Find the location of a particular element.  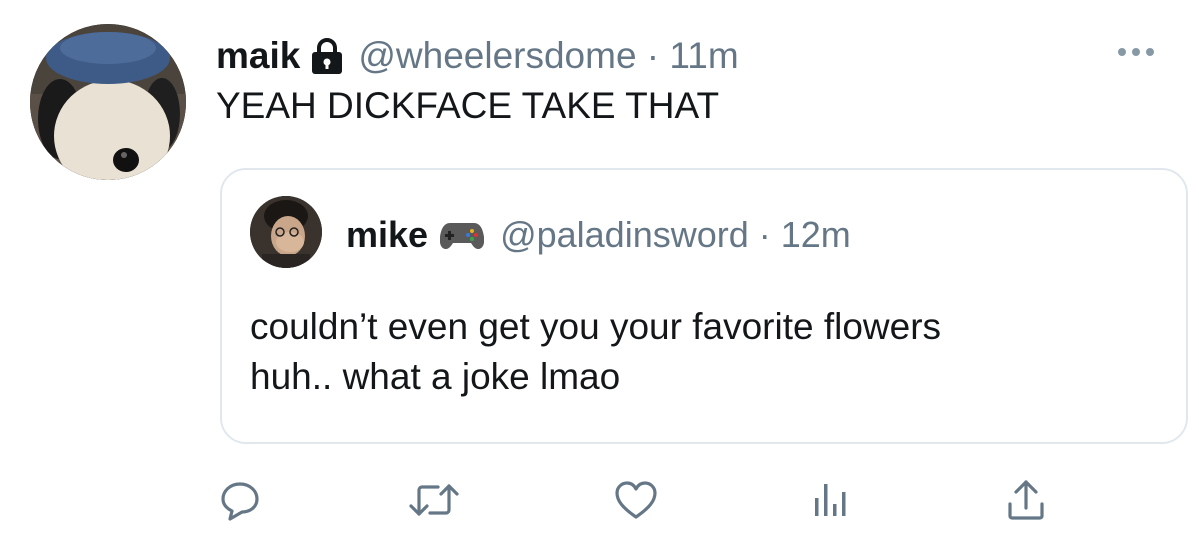

avatar-image is located at coordinates (108, 102).